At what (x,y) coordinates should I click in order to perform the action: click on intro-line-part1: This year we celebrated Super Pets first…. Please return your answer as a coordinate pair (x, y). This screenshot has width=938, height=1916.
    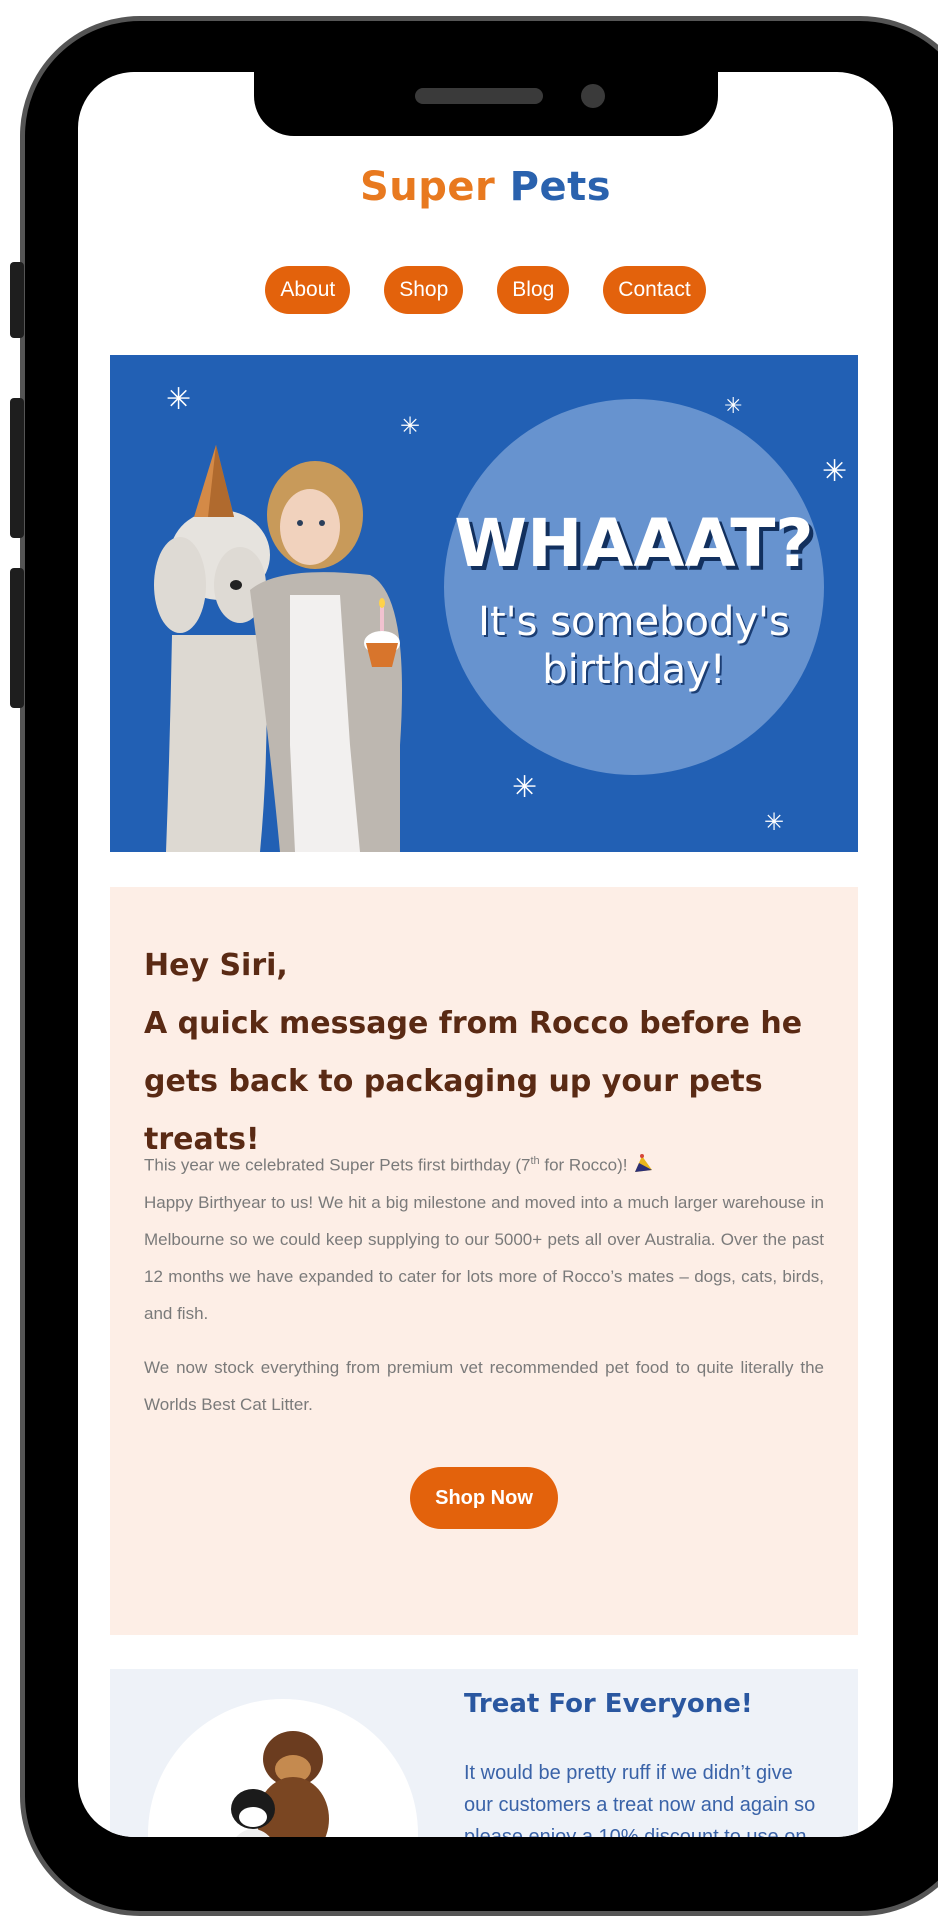
    Looking at the image, I should click on (337, 1165).